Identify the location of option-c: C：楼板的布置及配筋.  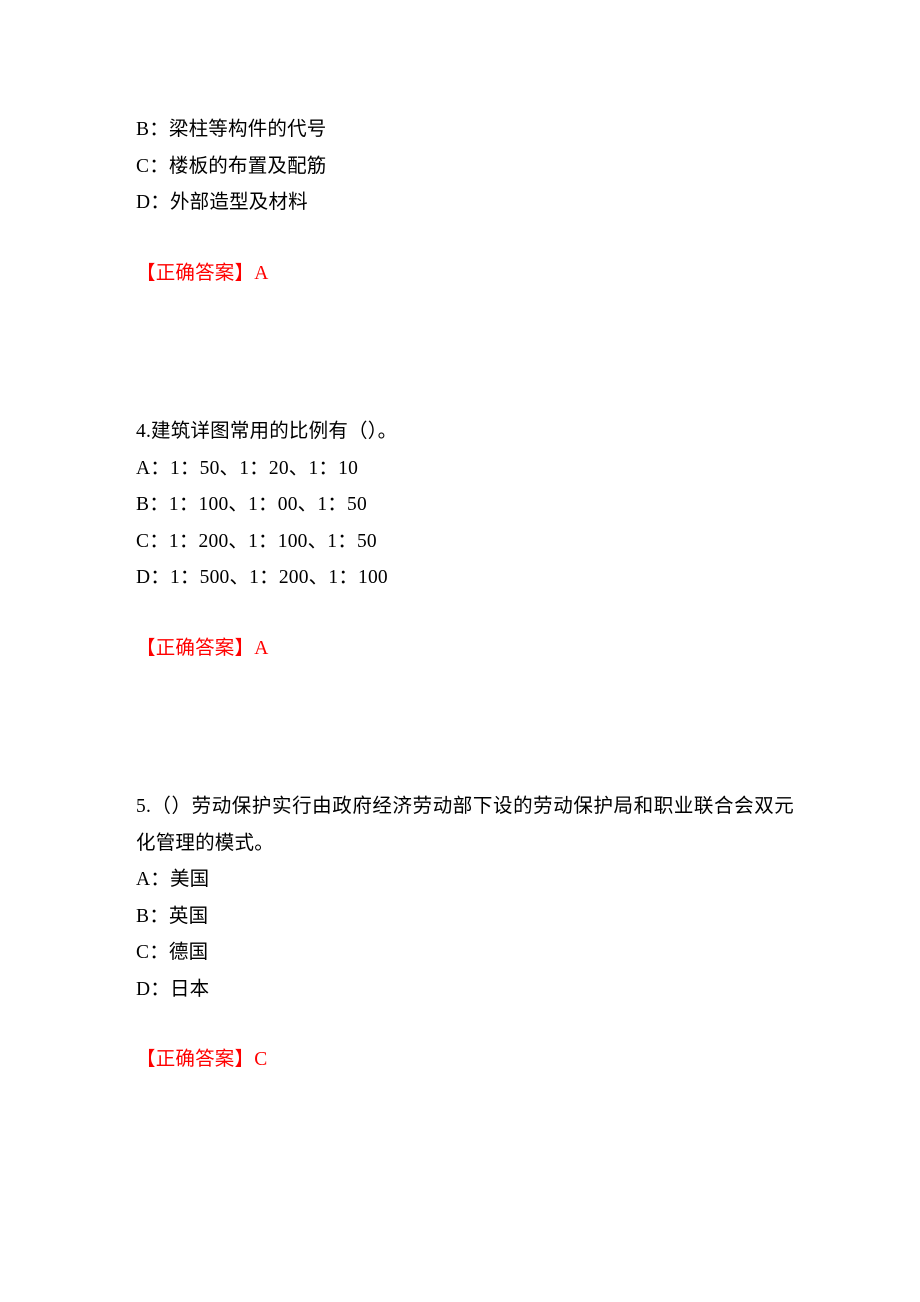
(466, 167).